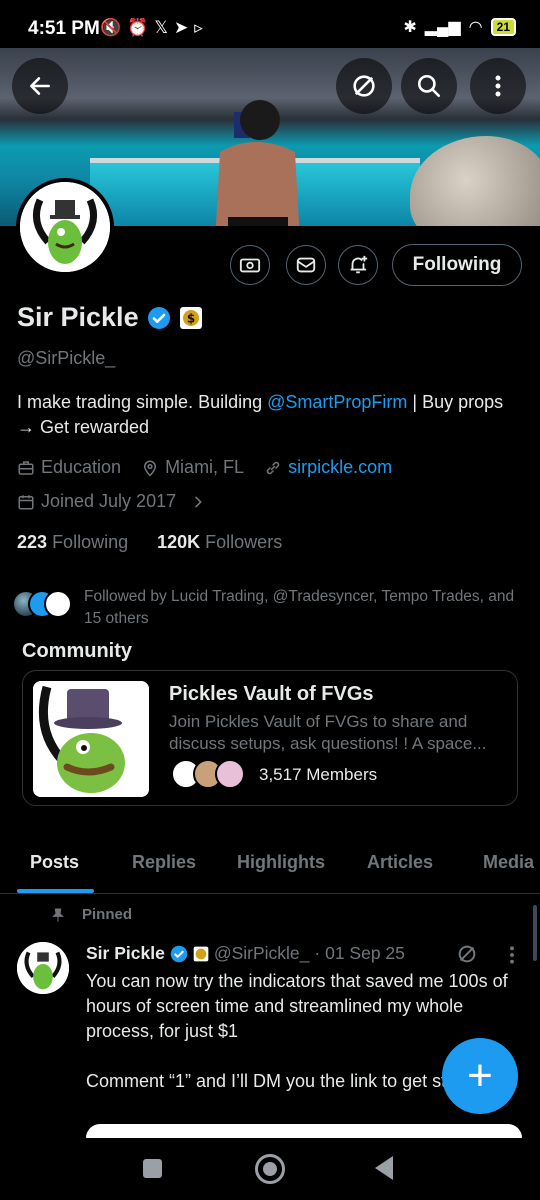  I want to click on android-nav-bar, so click(270, 1169).